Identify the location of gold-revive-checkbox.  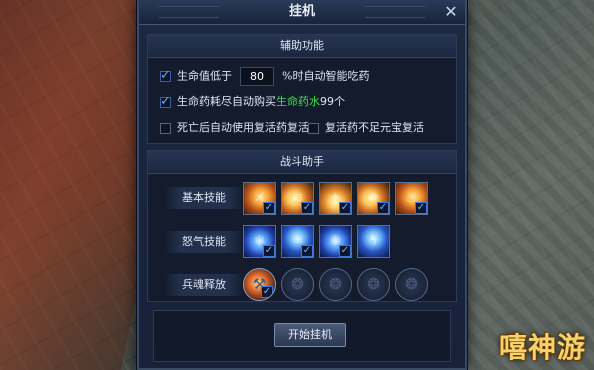
(313, 128).